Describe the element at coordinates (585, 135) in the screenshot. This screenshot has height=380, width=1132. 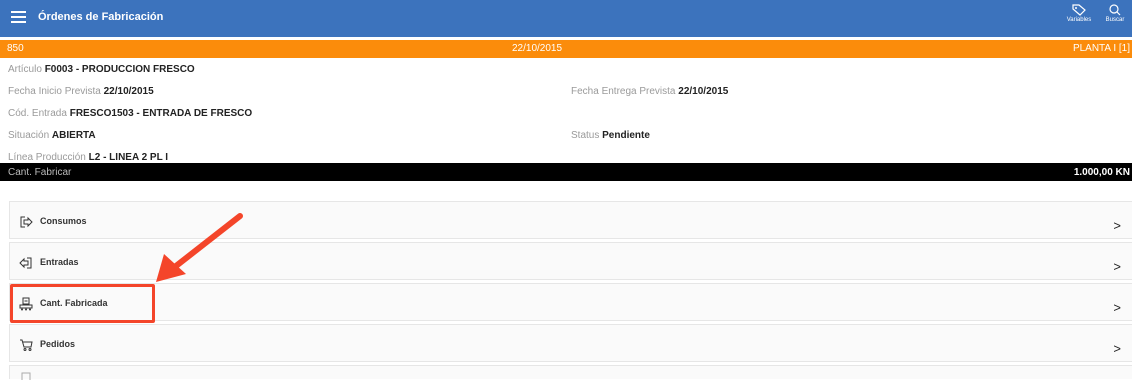
I see `status-label: Status` at that location.